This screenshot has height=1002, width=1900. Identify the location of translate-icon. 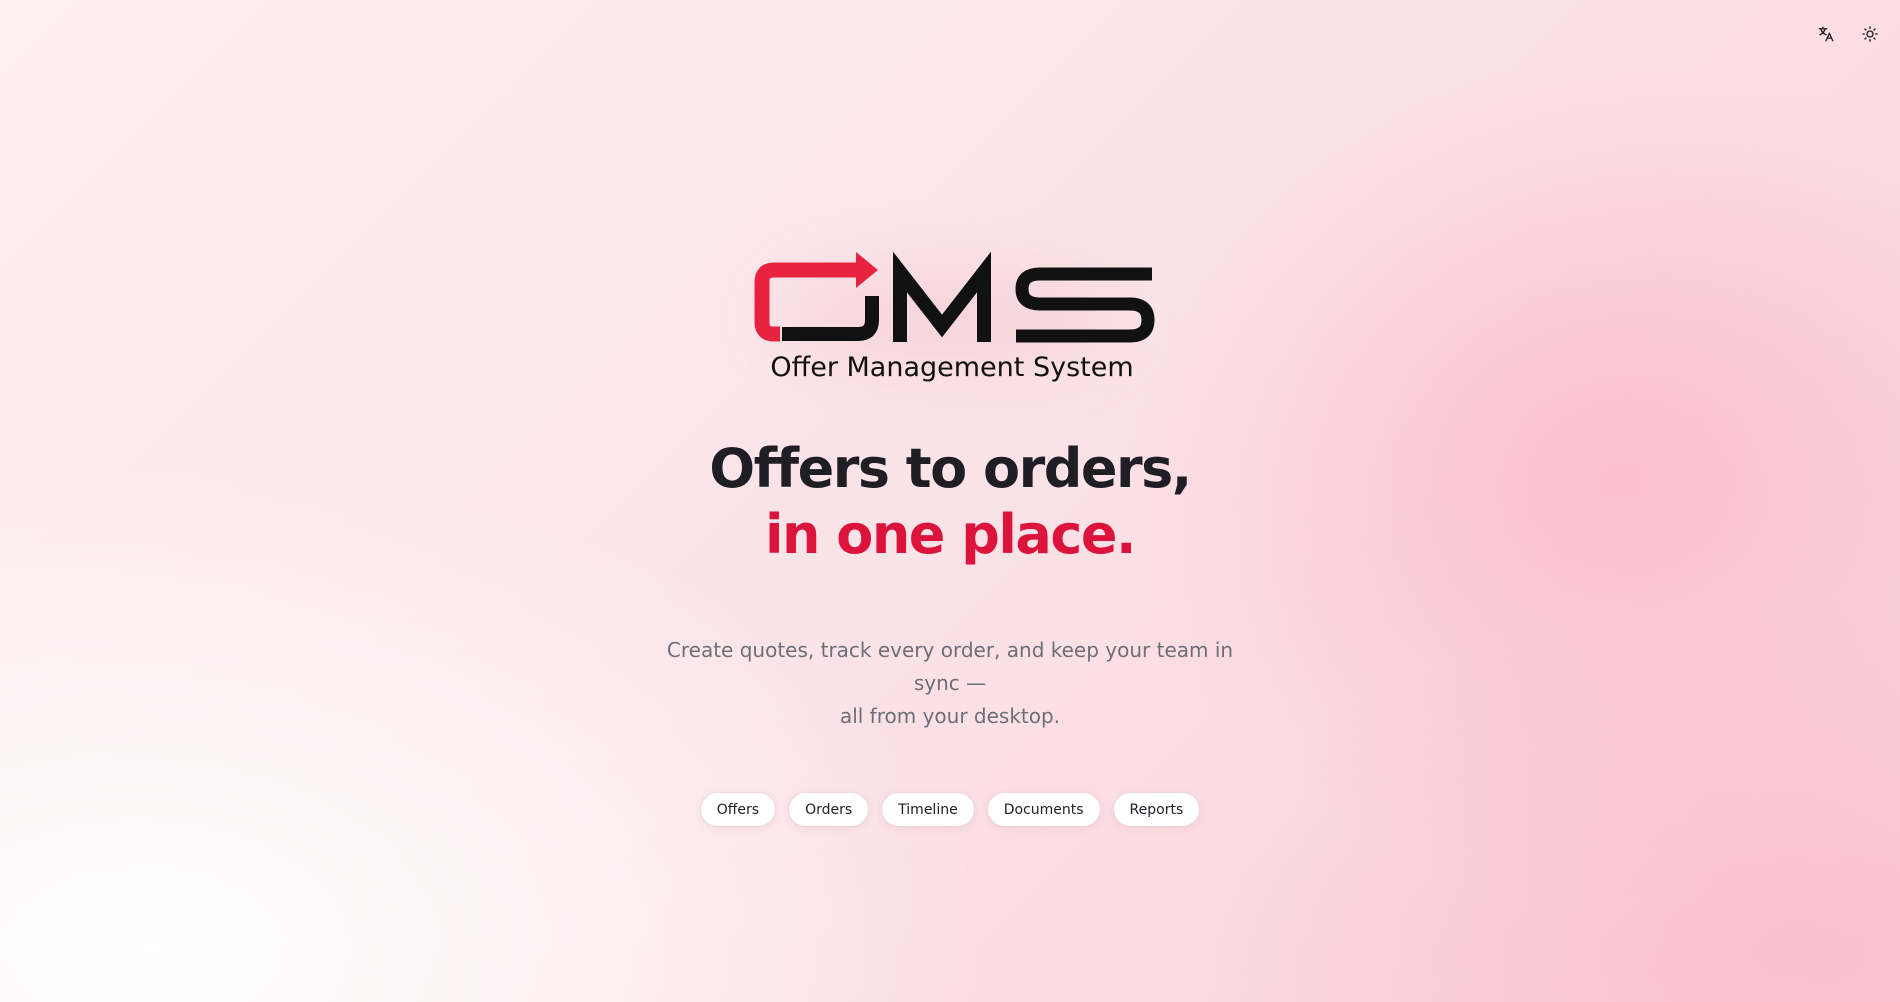
(1826, 34).